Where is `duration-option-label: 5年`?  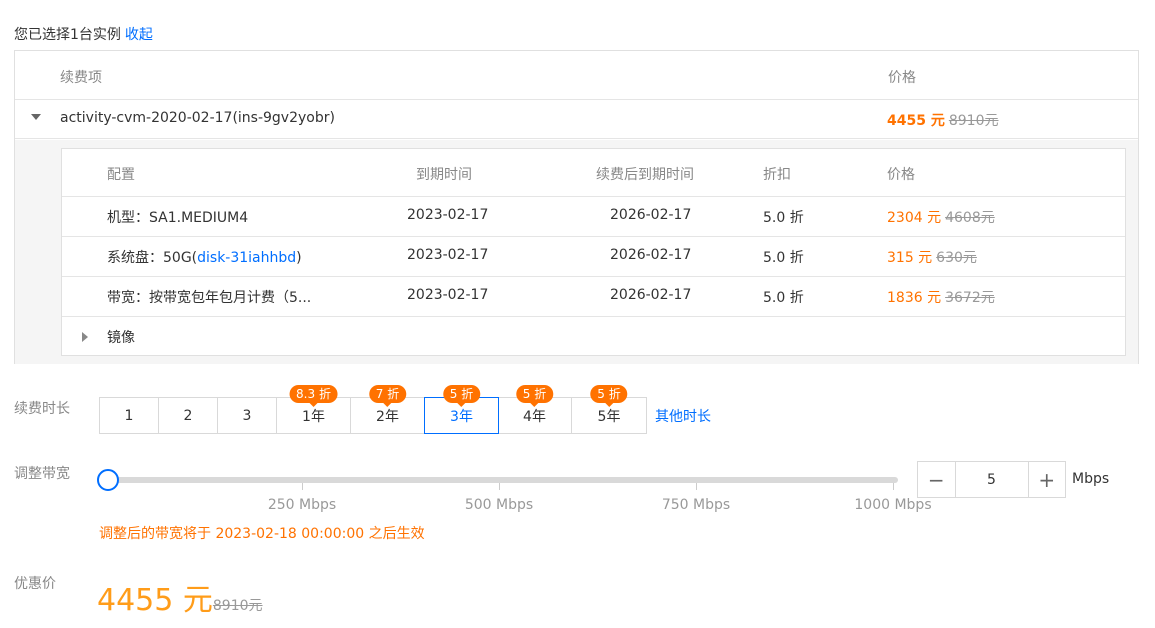 duration-option-label: 5年 is located at coordinates (609, 416).